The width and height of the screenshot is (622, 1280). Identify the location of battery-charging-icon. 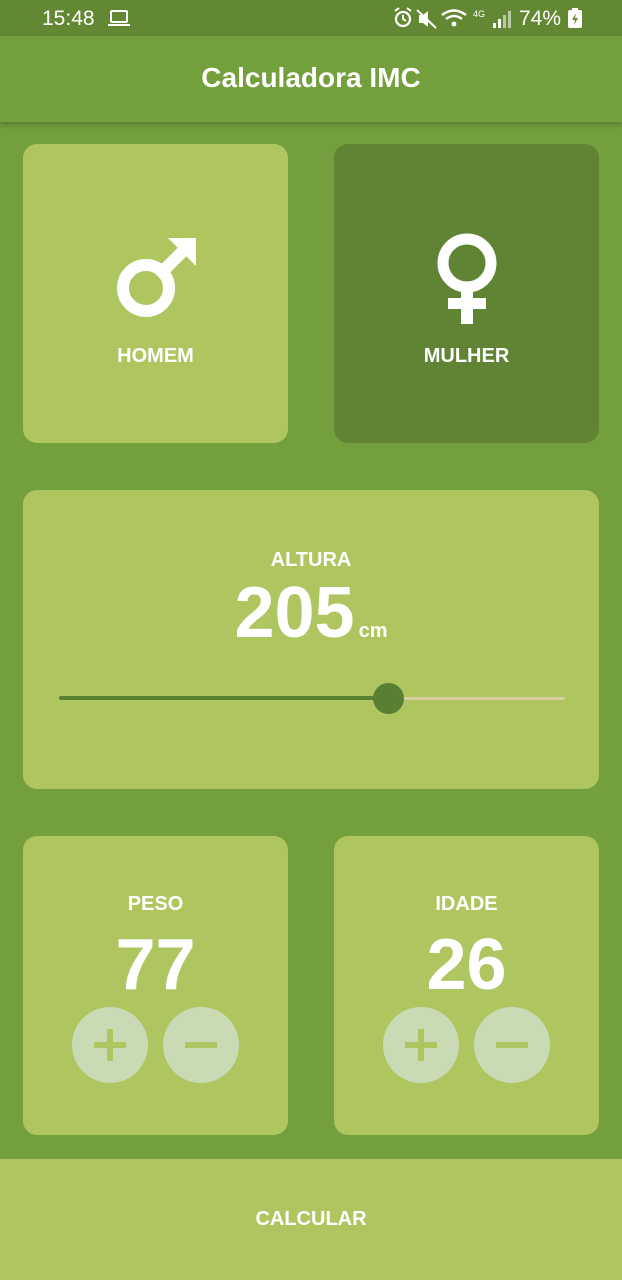
(575, 18).